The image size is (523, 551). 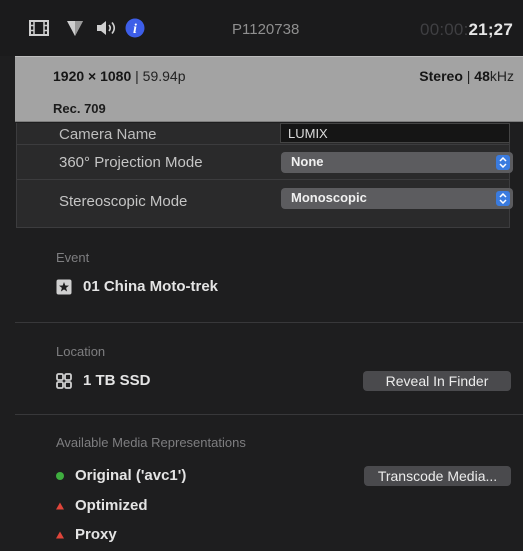 What do you see at coordinates (79, 108) in the screenshot?
I see `color-space: Rec. 709` at bounding box center [79, 108].